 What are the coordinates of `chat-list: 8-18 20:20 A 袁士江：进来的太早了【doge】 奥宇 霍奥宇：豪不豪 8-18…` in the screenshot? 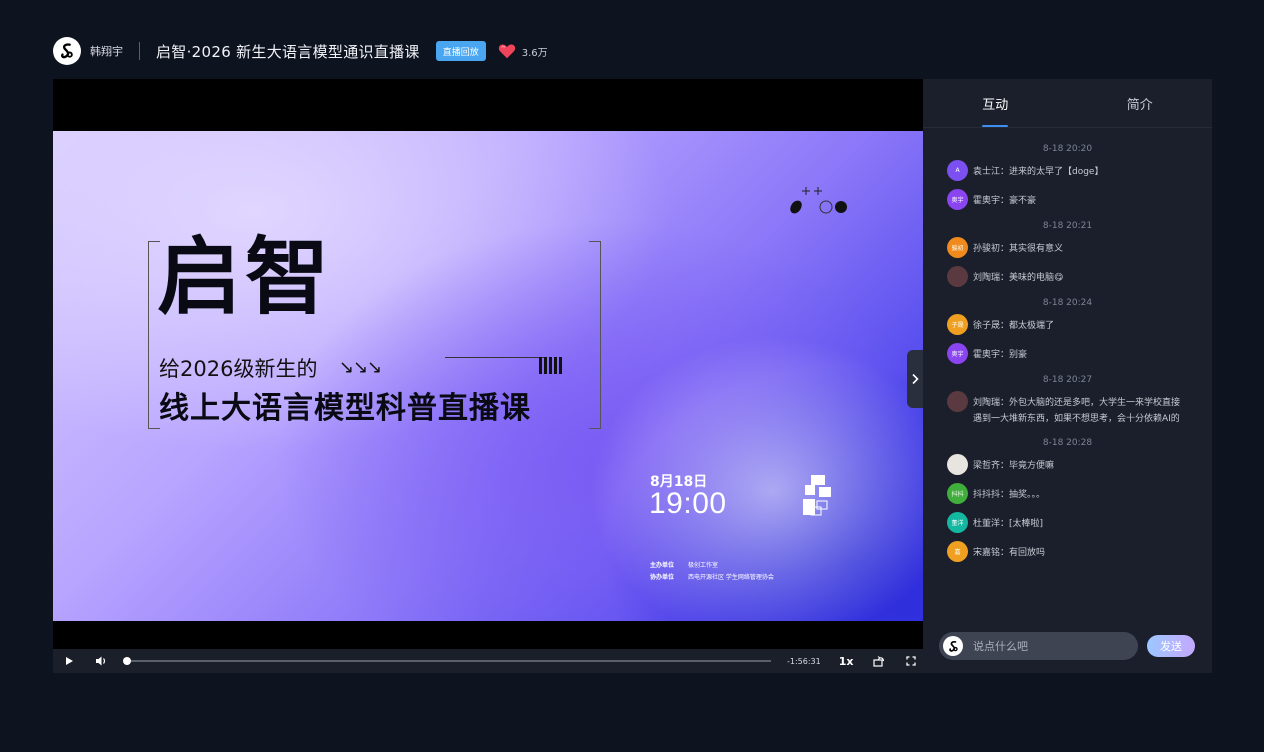 It's located at (1067, 373).